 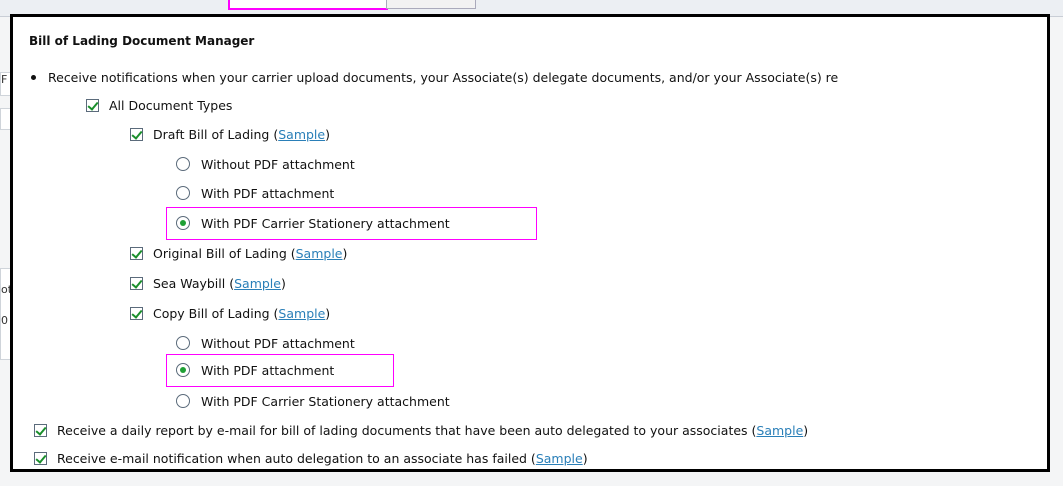 I want to click on draft-radio-with-pdf: With PDF attachment, so click(x=255, y=193).